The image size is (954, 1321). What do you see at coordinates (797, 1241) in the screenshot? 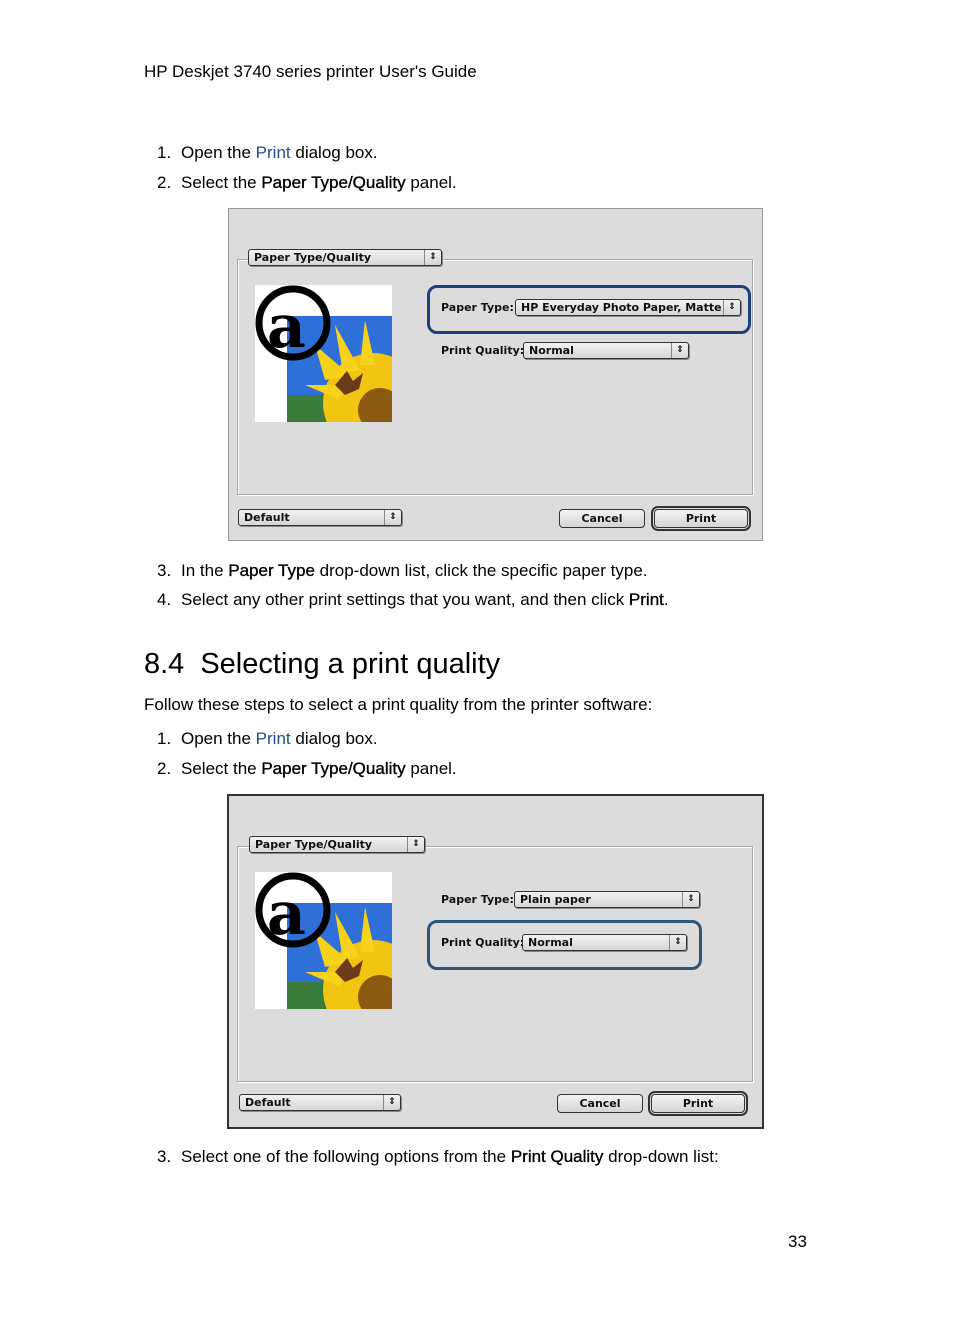
I see `page-number: 33` at bounding box center [797, 1241].